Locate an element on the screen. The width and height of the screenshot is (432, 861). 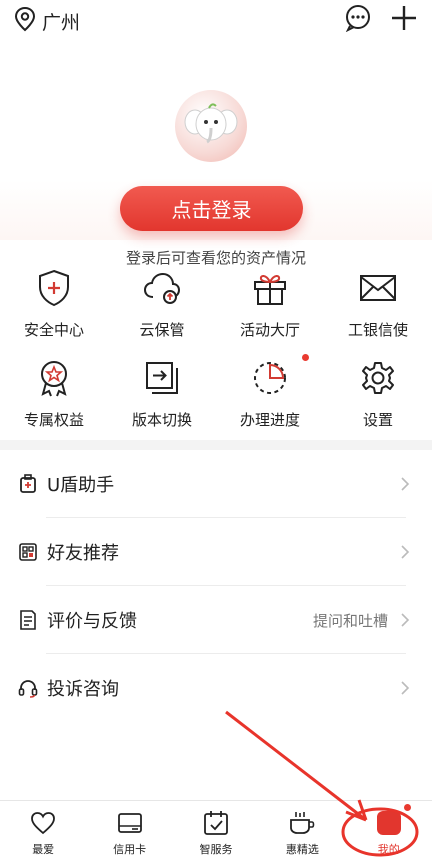
grid-label: 安全中心 is located at coordinates (53, 330).